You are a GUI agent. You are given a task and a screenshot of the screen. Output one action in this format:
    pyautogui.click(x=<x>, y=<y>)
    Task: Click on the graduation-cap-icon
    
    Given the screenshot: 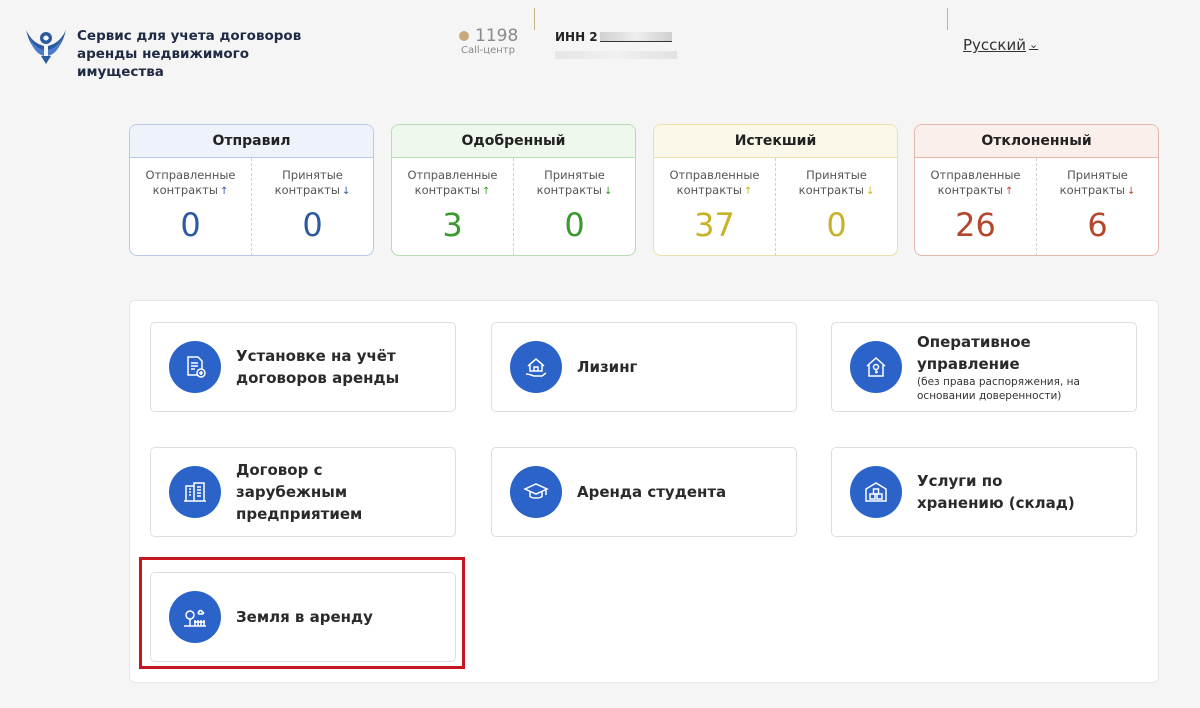 What is the action you would take?
    pyautogui.click(x=536, y=492)
    